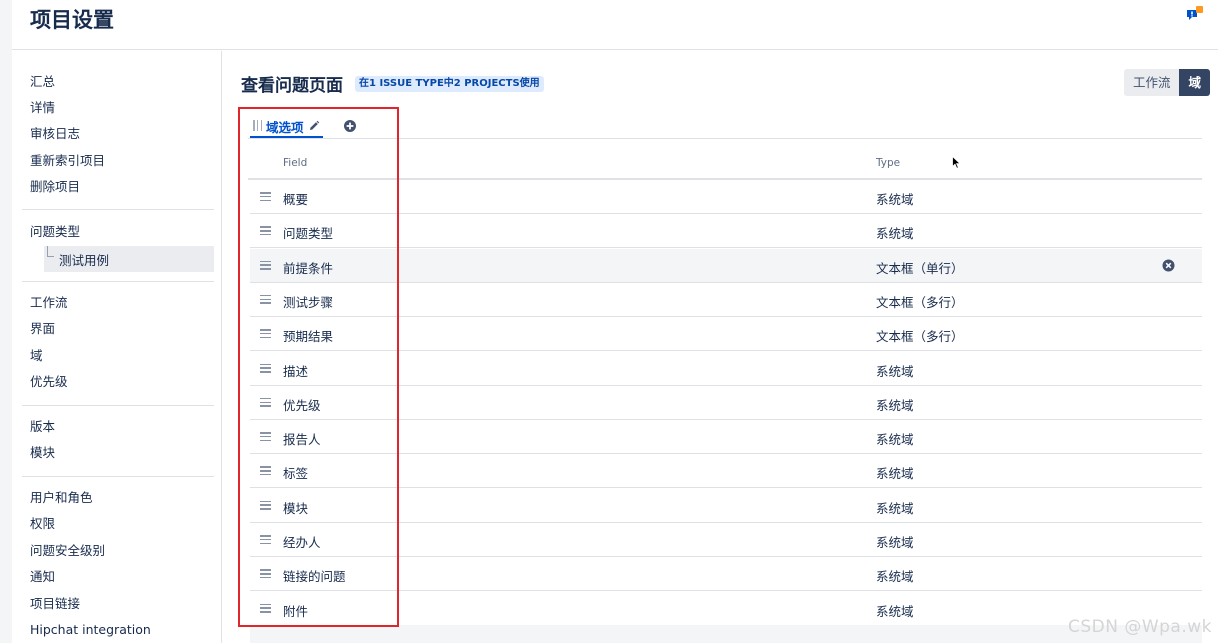 The height and width of the screenshot is (643, 1220). I want to click on sidebar-item-audit-log: 审核日志, so click(55, 134).